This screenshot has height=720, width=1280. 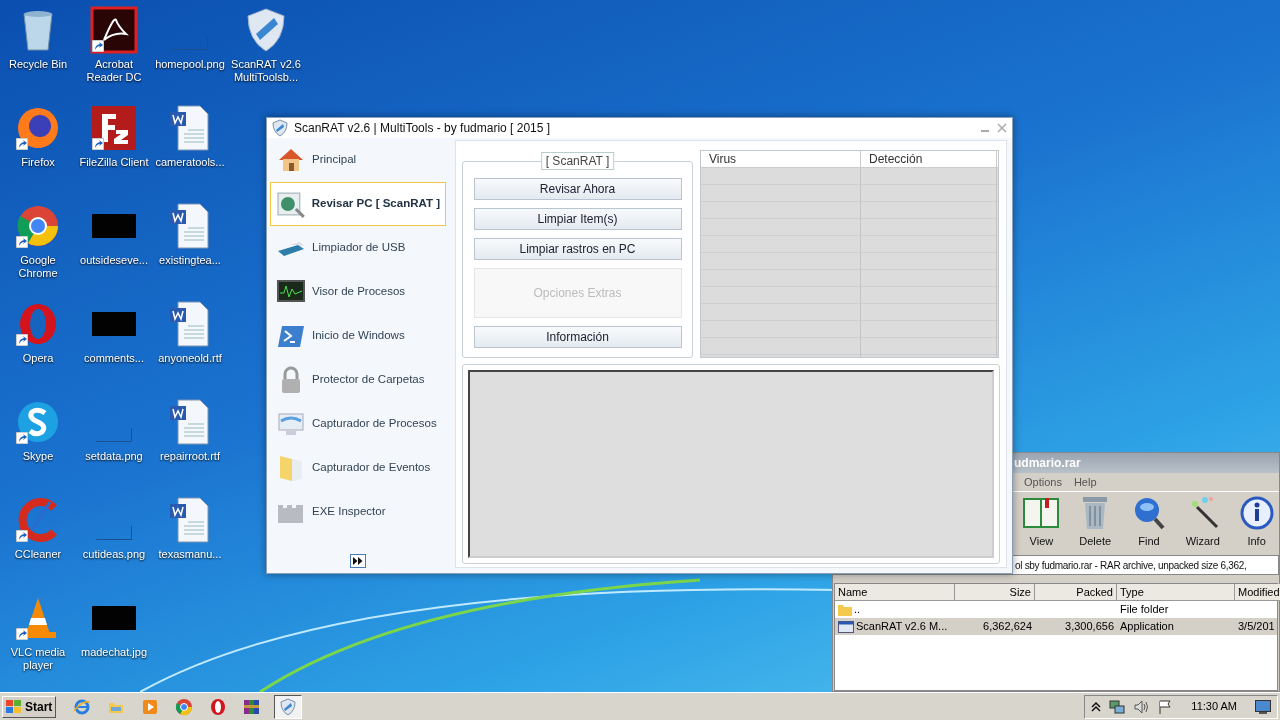 I want to click on taskbar-button, so click(x=288, y=706).